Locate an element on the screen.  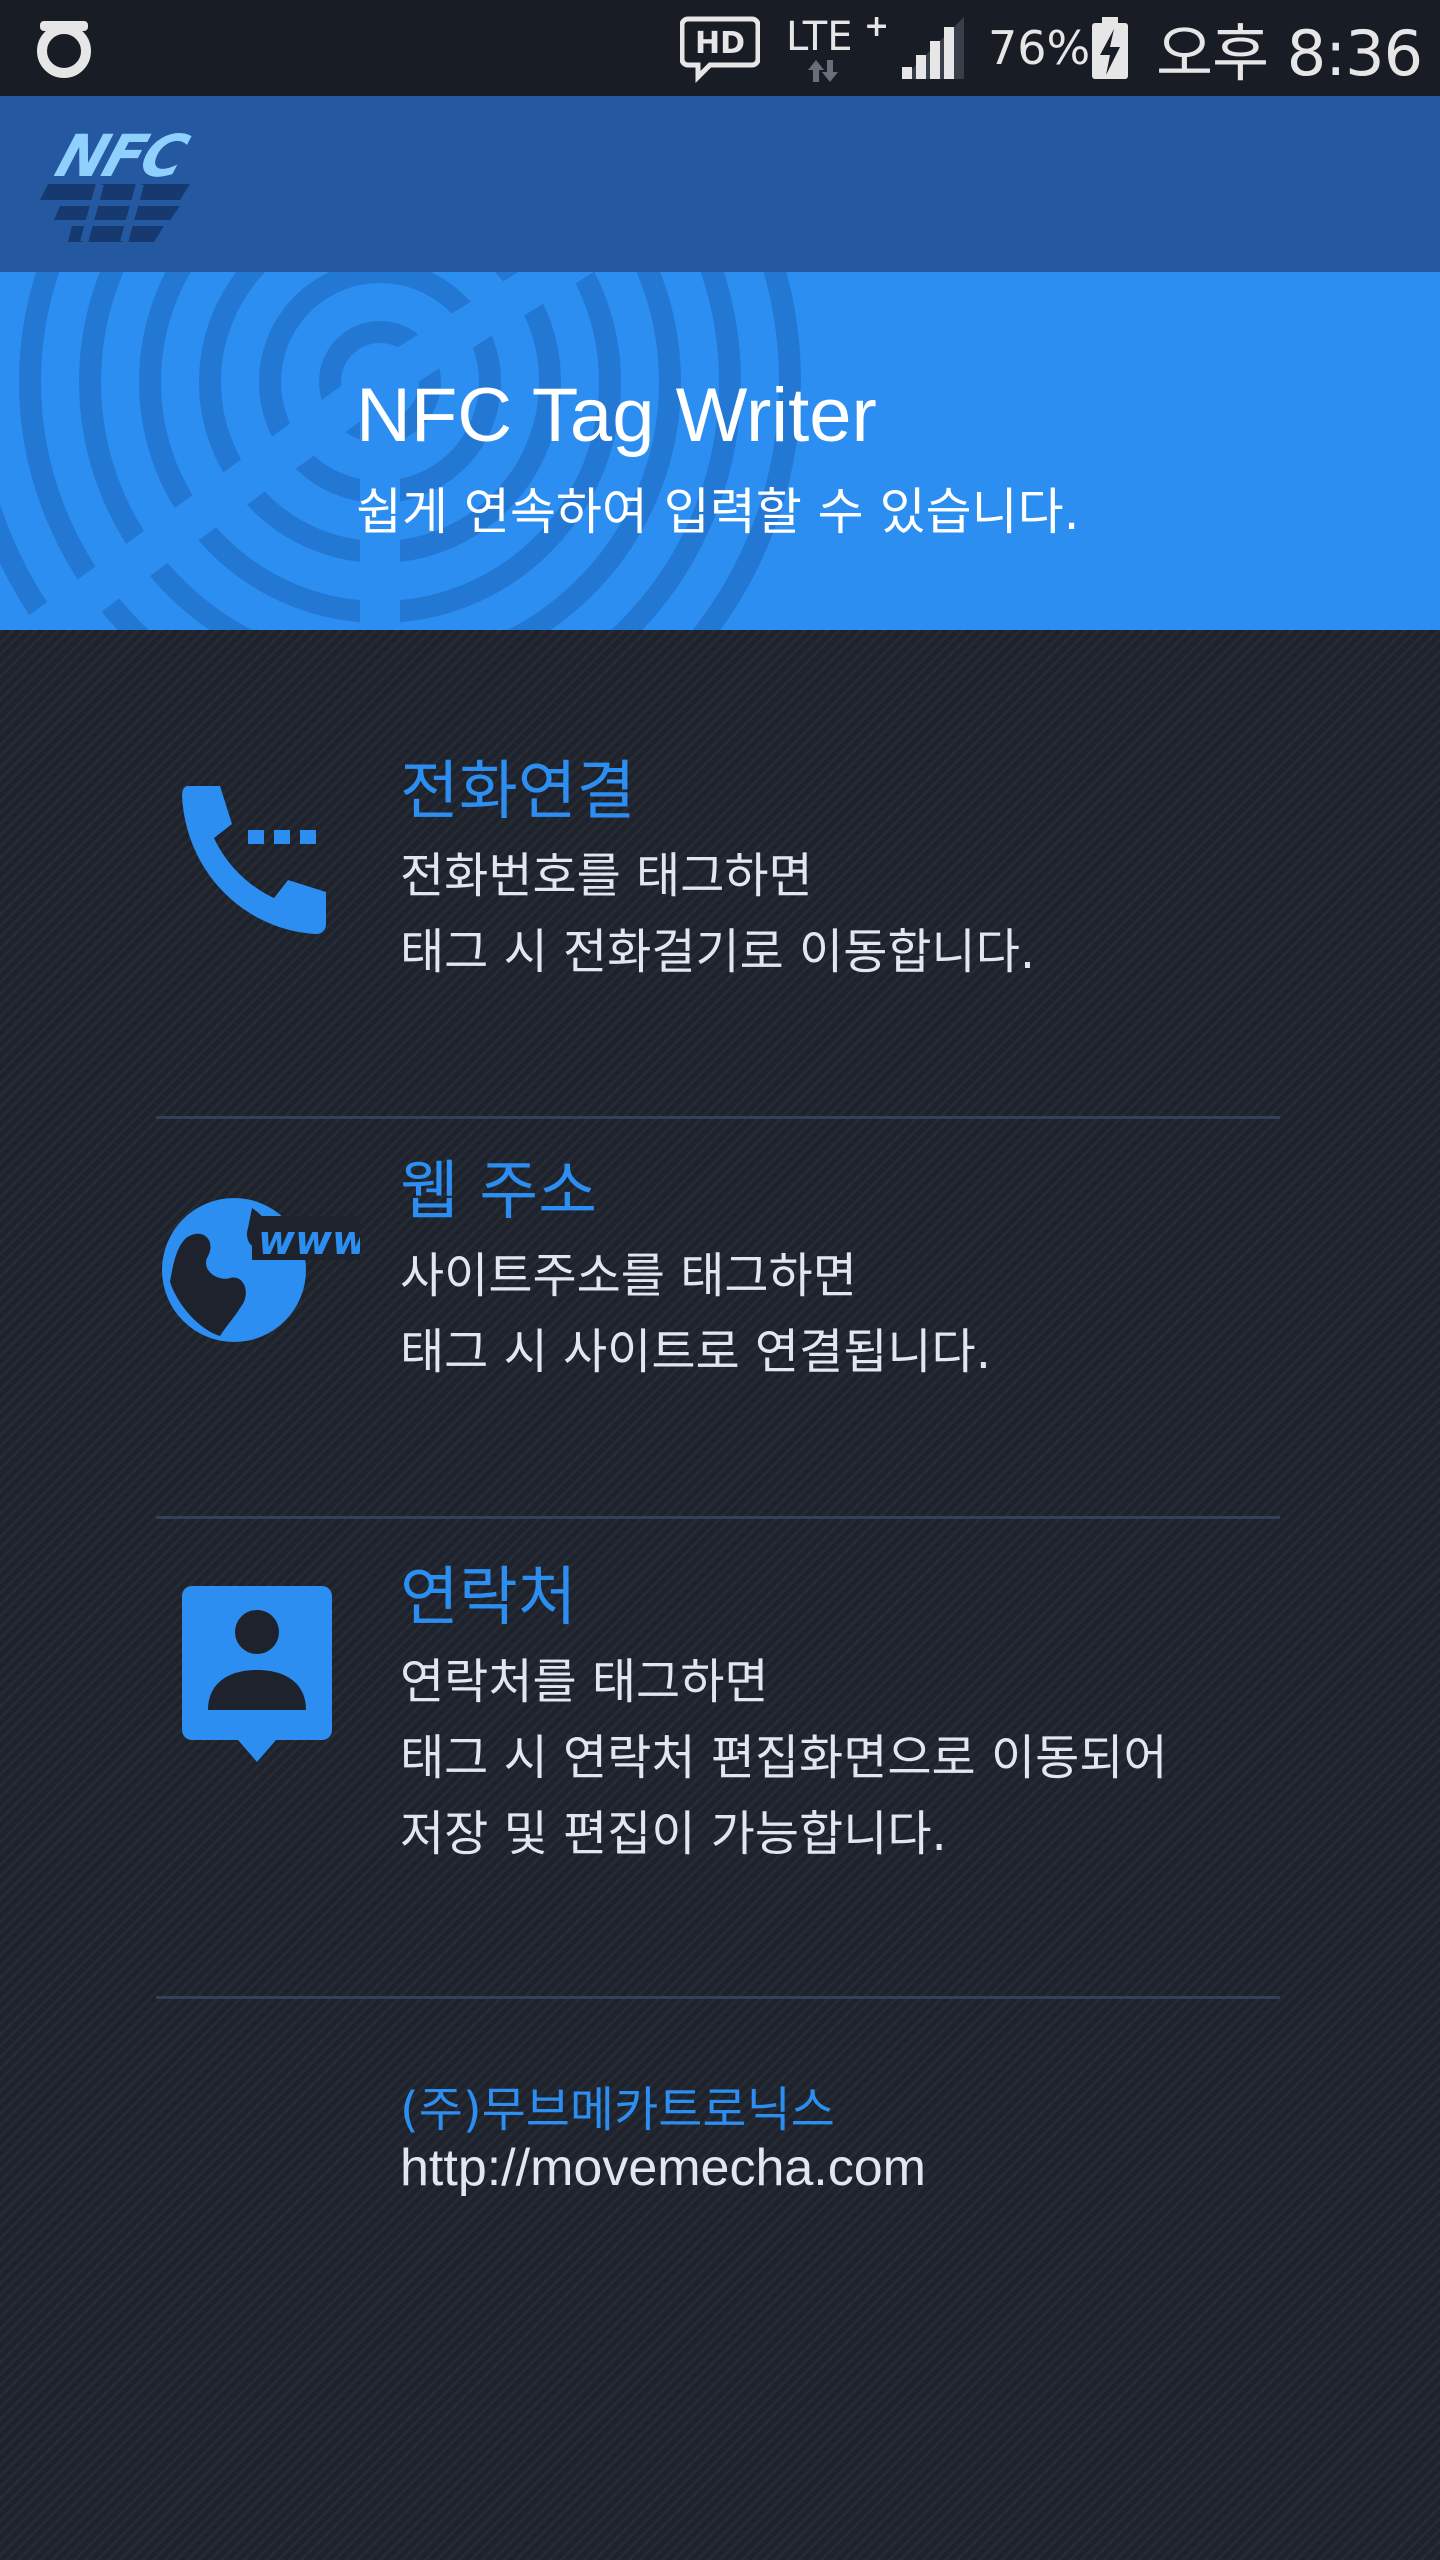
nfc-logo-text: NFC is located at coordinates (122, 156).